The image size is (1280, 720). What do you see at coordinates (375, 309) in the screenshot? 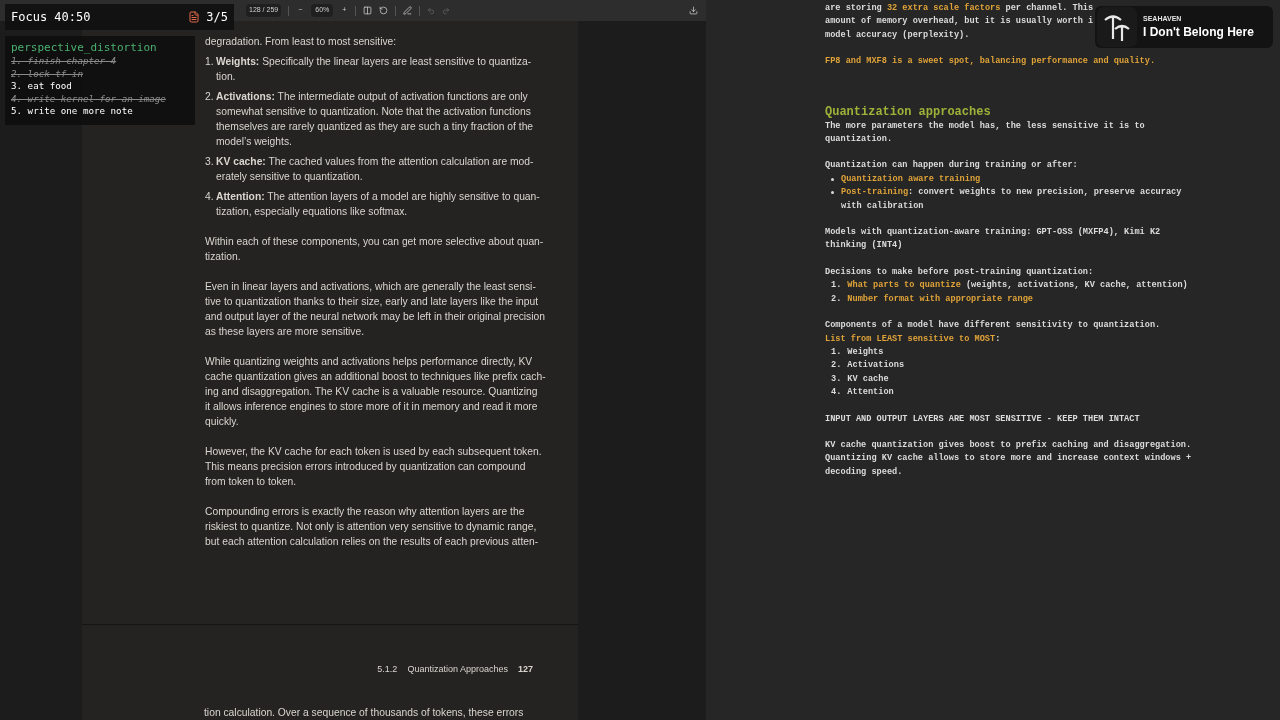
I see `body-paragraph: Even in linear layers and activations, which are generally the least sensi- tive to quantization thanks to their size, early and late layers like the input and output layer of the neural network may be left in their original precision as these layers are more sensitive.` at bounding box center [375, 309].